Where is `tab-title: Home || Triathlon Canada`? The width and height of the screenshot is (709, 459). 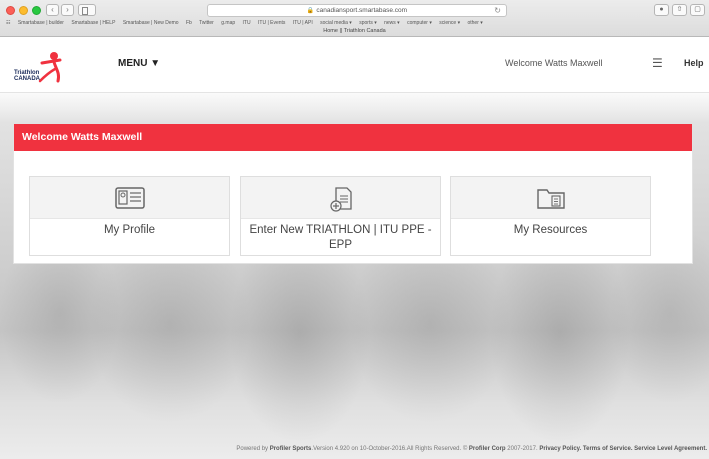 tab-title: Home || Triathlon Canada is located at coordinates (354, 32).